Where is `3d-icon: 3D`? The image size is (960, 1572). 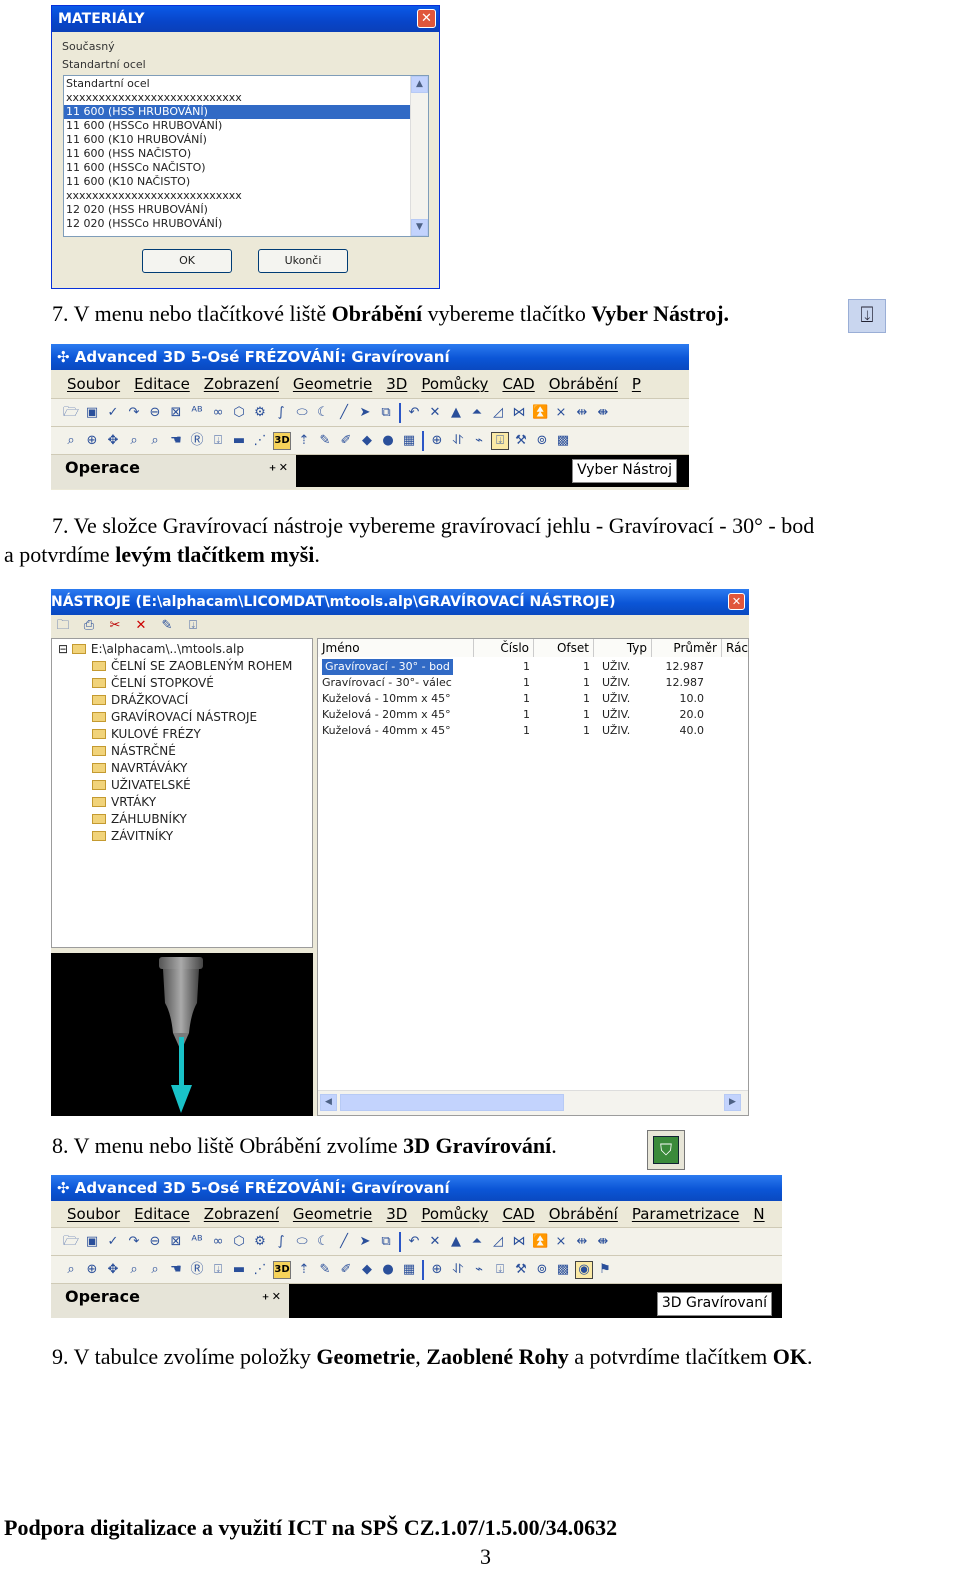
3d-icon: 3D is located at coordinates (282, 440).